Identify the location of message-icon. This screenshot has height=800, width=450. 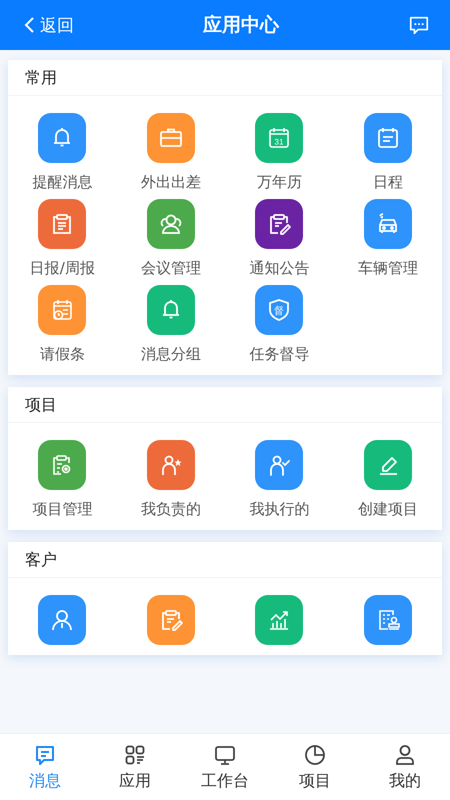
(419, 25).